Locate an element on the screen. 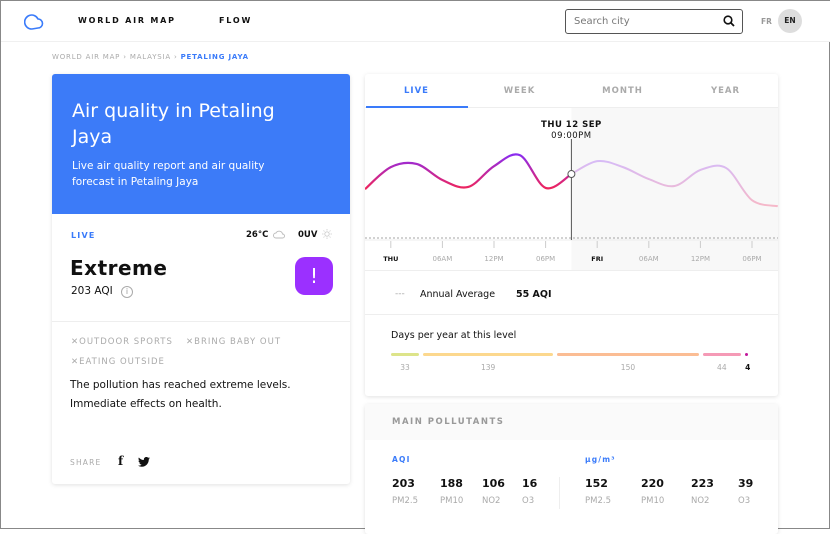 This screenshot has height=534, width=830. x-tick-label: FRI is located at coordinates (597, 259).